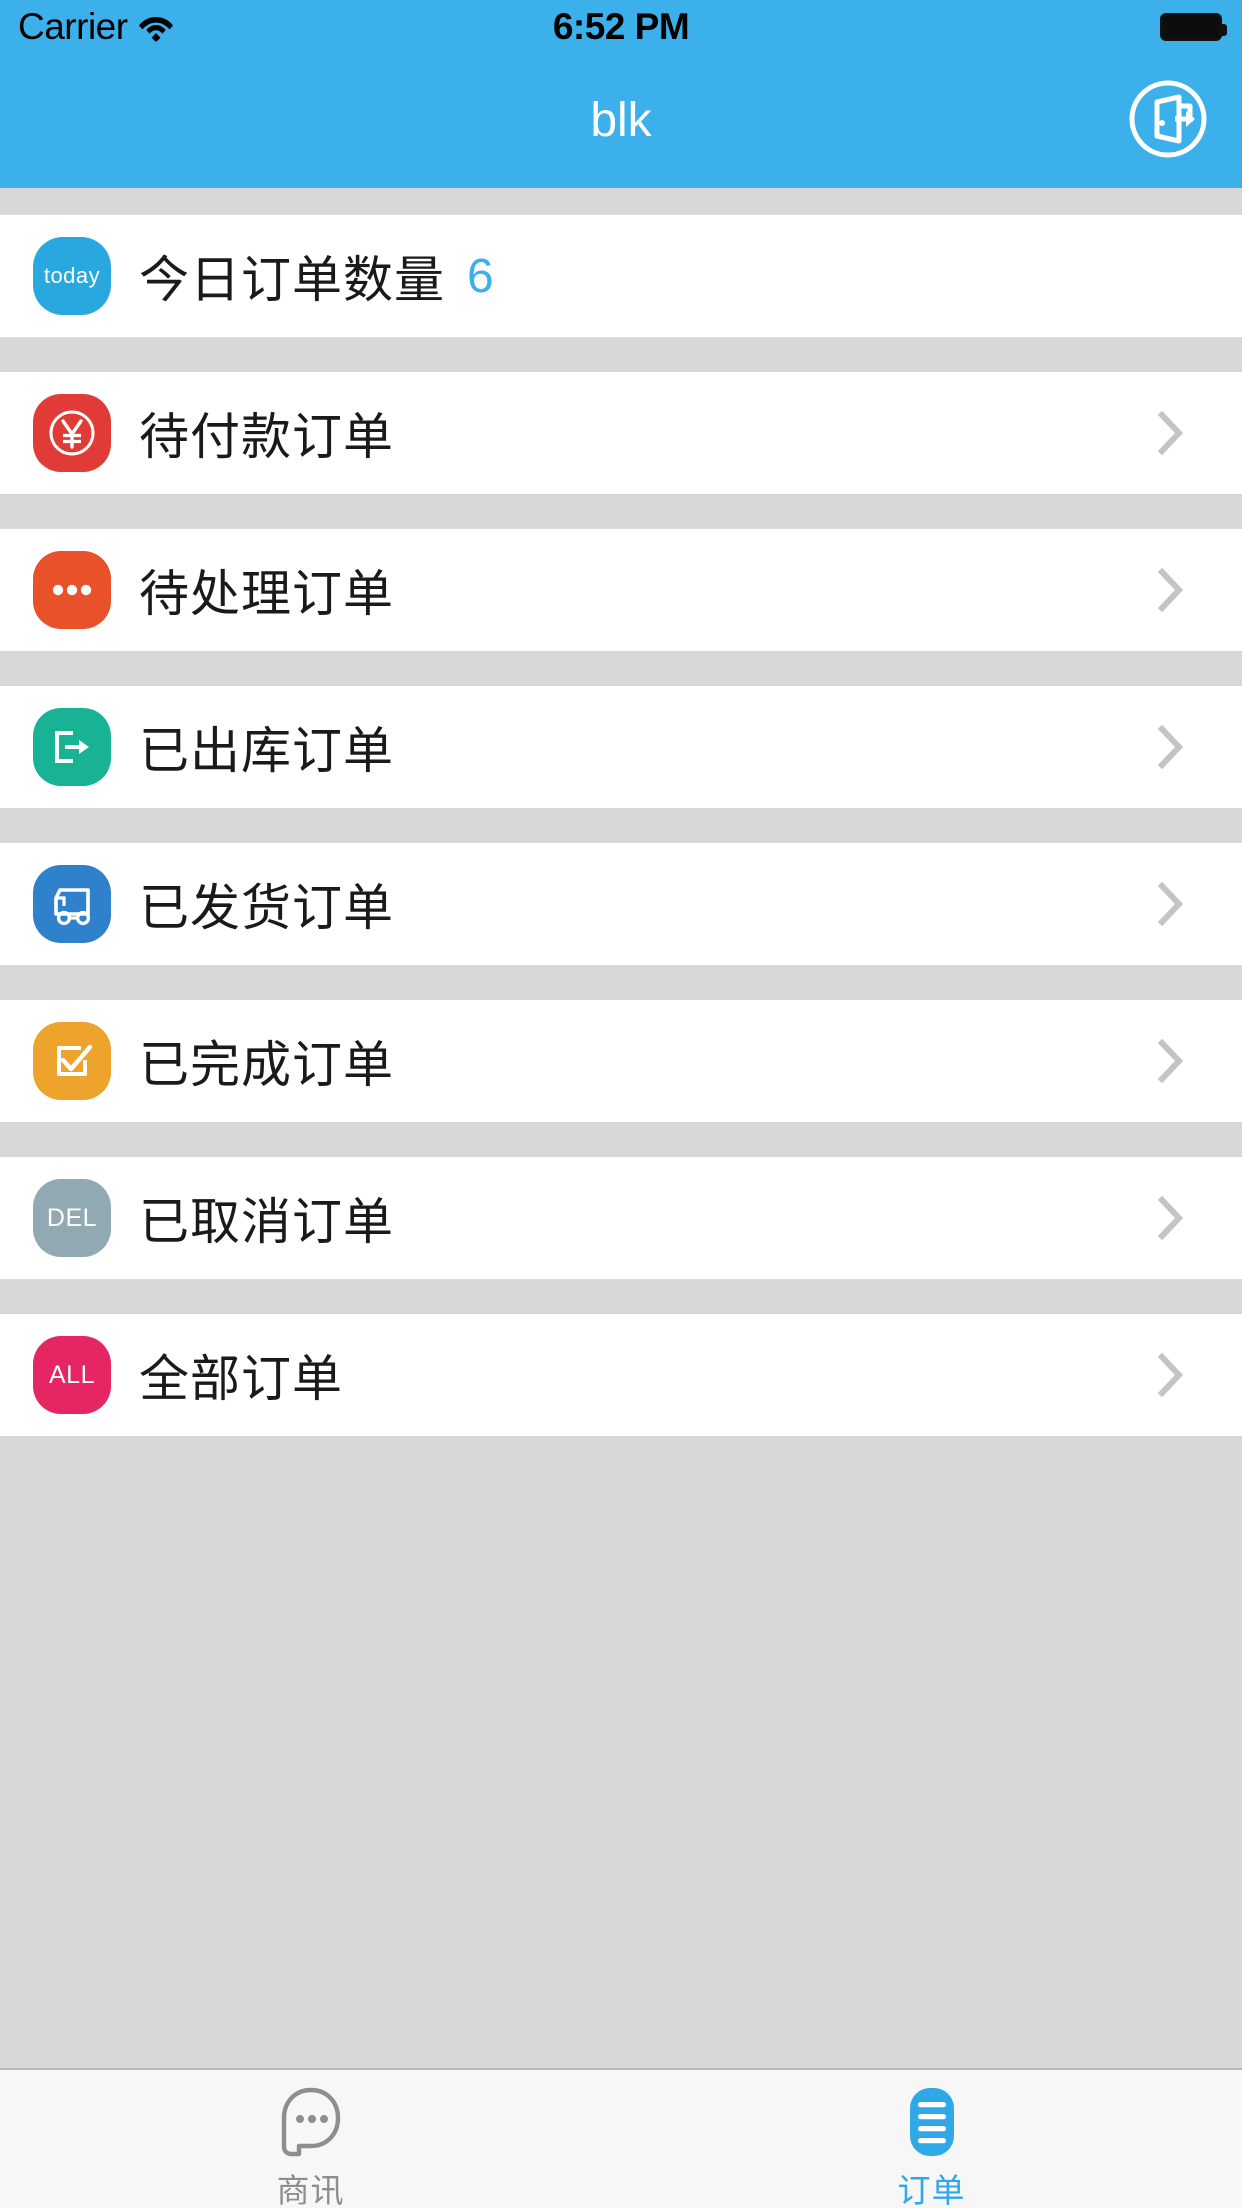  What do you see at coordinates (241, 1379) in the screenshot?
I see `list-item-label: 全部订单` at bounding box center [241, 1379].